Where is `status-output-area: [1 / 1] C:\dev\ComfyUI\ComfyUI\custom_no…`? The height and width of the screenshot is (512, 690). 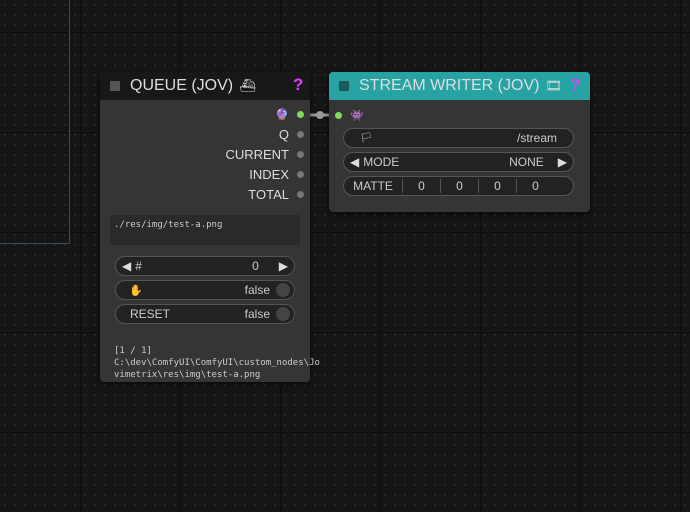 status-output-area: [1 / 1] C:\dev\ComfyUI\ComfyUI\custom_no… is located at coordinates (214, 360).